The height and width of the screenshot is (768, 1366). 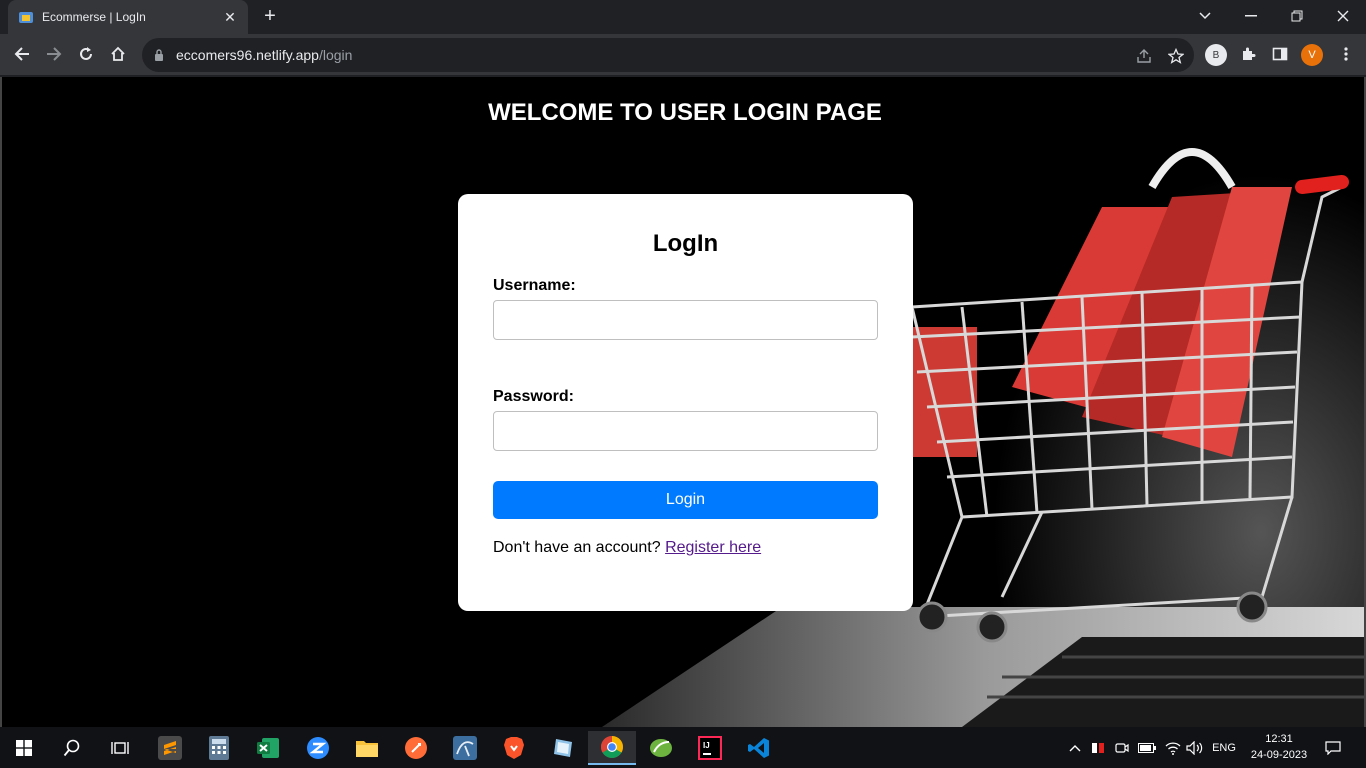 What do you see at coordinates (72, 748) in the screenshot?
I see `search-icon` at bounding box center [72, 748].